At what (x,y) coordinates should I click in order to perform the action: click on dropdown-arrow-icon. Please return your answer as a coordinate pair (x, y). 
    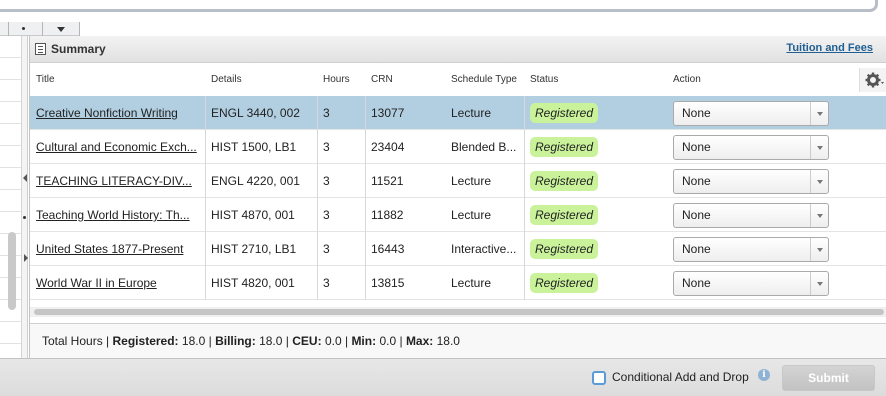
    Looking at the image, I should click on (61, 29).